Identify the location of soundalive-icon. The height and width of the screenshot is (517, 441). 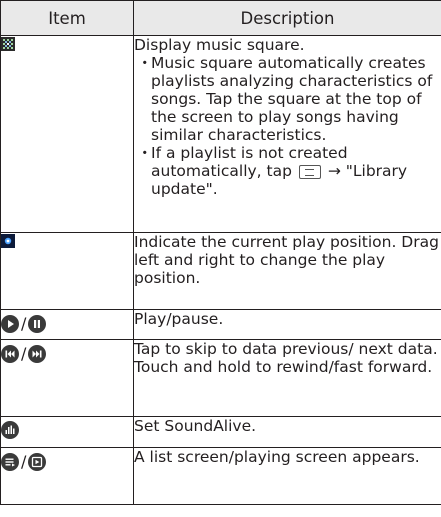
(10, 430).